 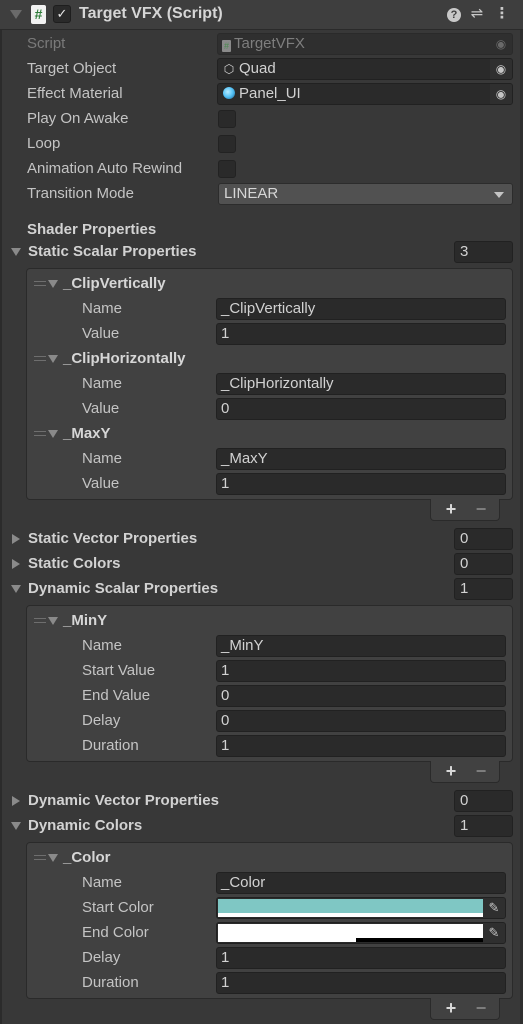 What do you see at coordinates (269, 43) in the screenshot?
I see `script-value: TargetVFX` at bounding box center [269, 43].